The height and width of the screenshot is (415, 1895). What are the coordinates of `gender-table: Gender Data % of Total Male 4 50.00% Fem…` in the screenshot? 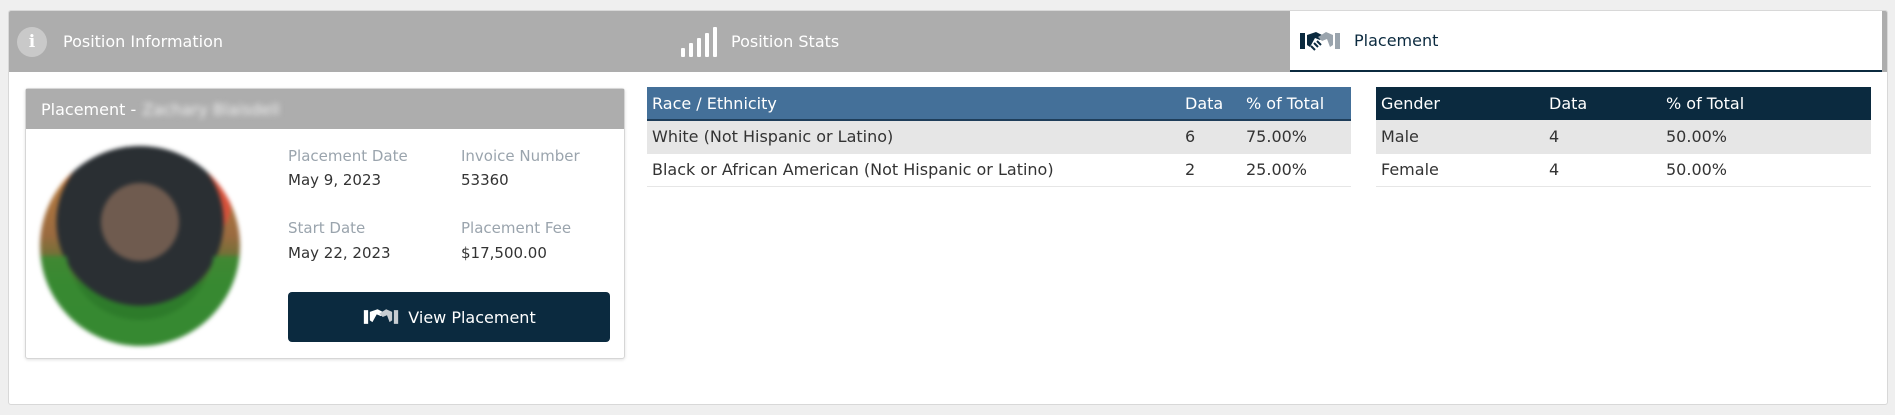 It's located at (1623, 137).